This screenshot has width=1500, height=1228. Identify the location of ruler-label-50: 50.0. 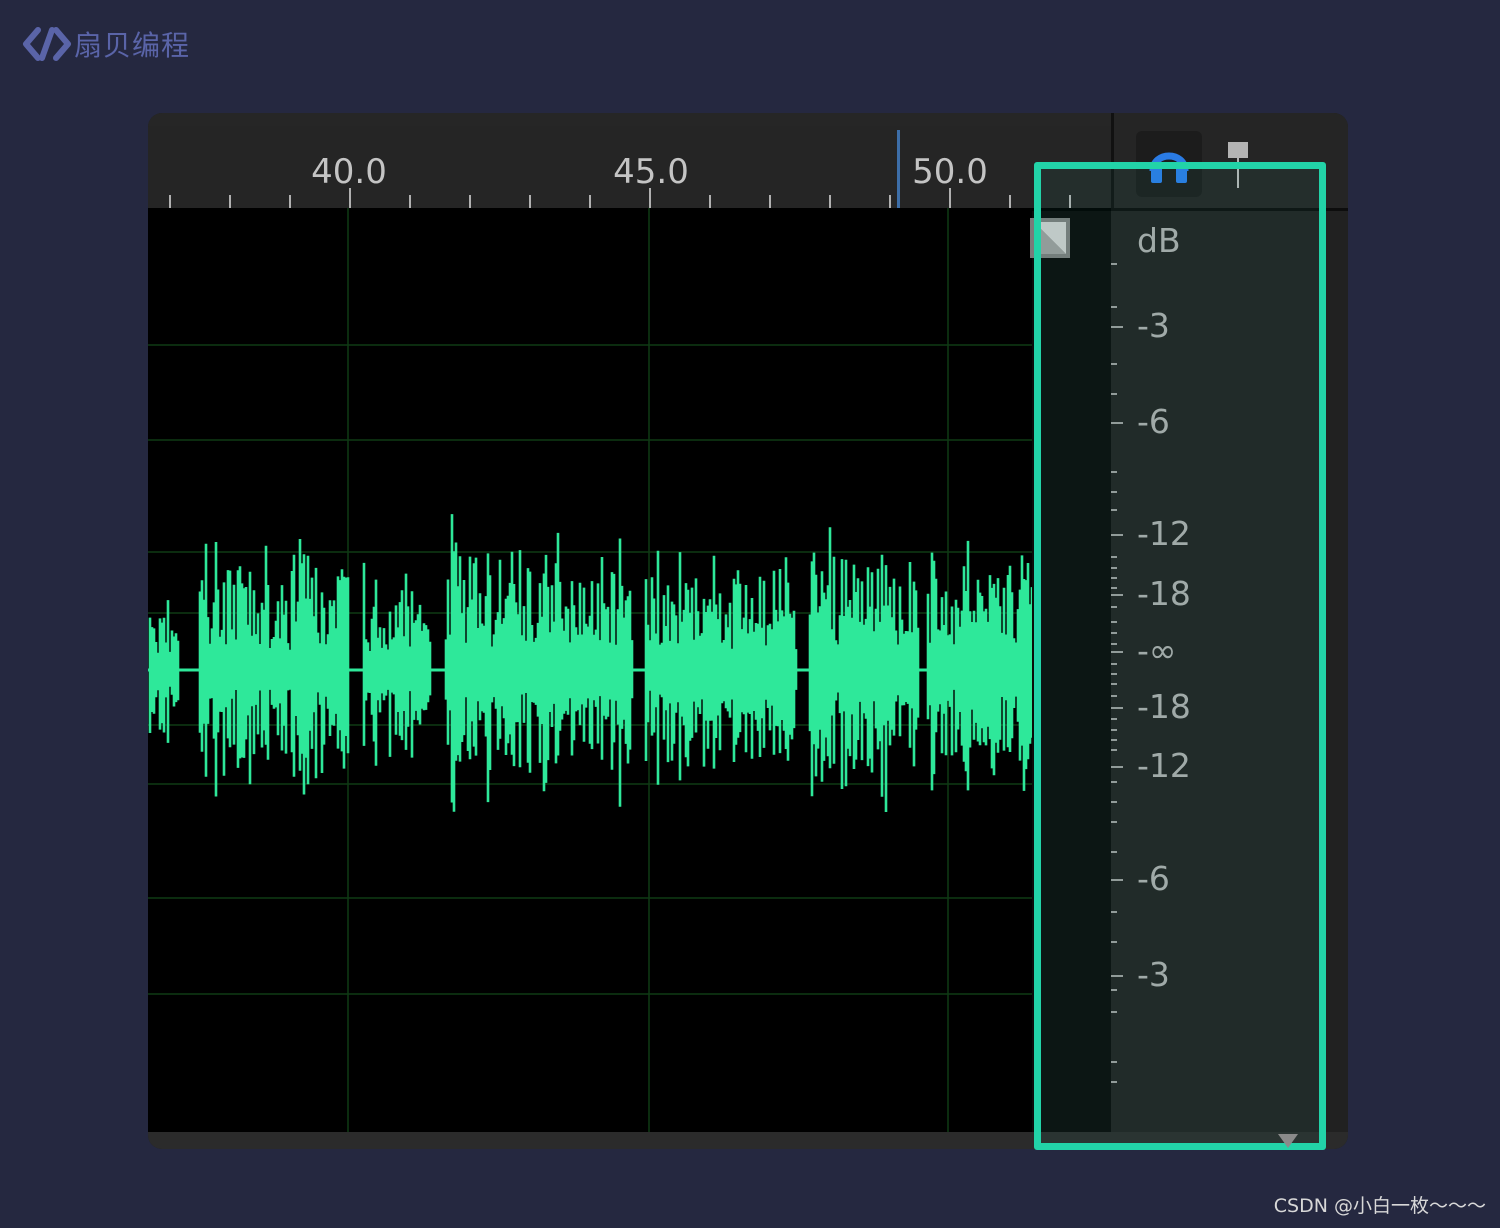
(950, 172).